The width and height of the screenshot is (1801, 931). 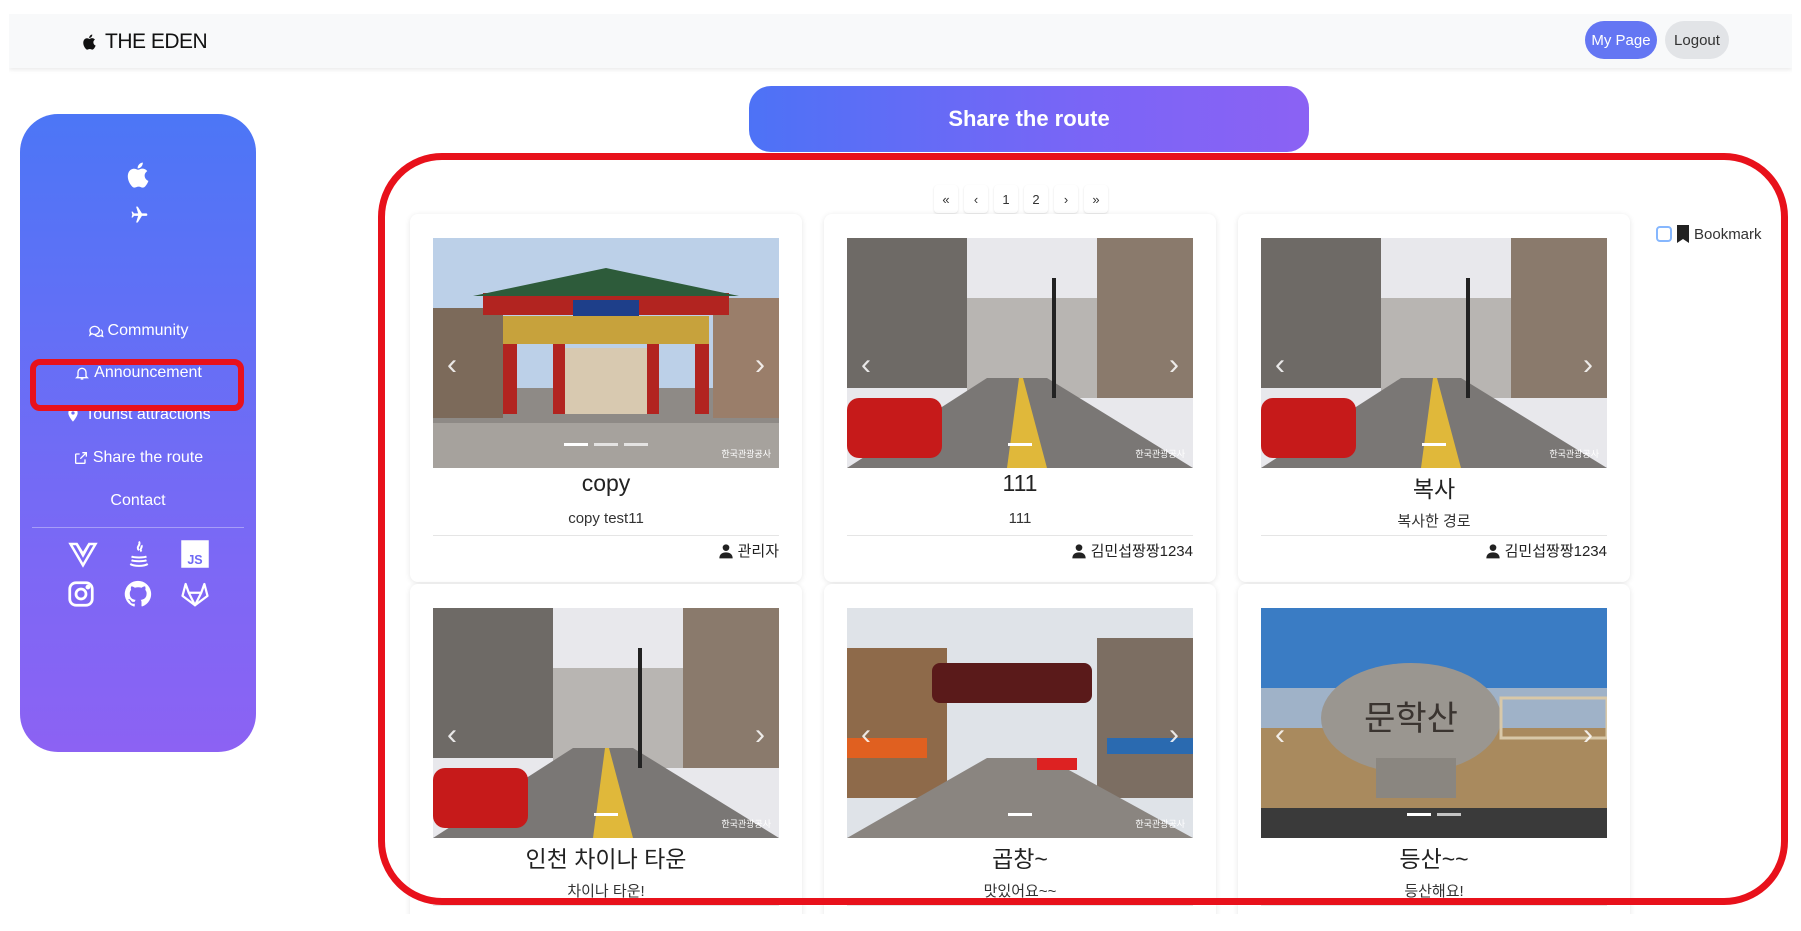 What do you see at coordinates (946, 199) in the screenshot?
I see `pagination-first: «` at bounding box center [946, 199].